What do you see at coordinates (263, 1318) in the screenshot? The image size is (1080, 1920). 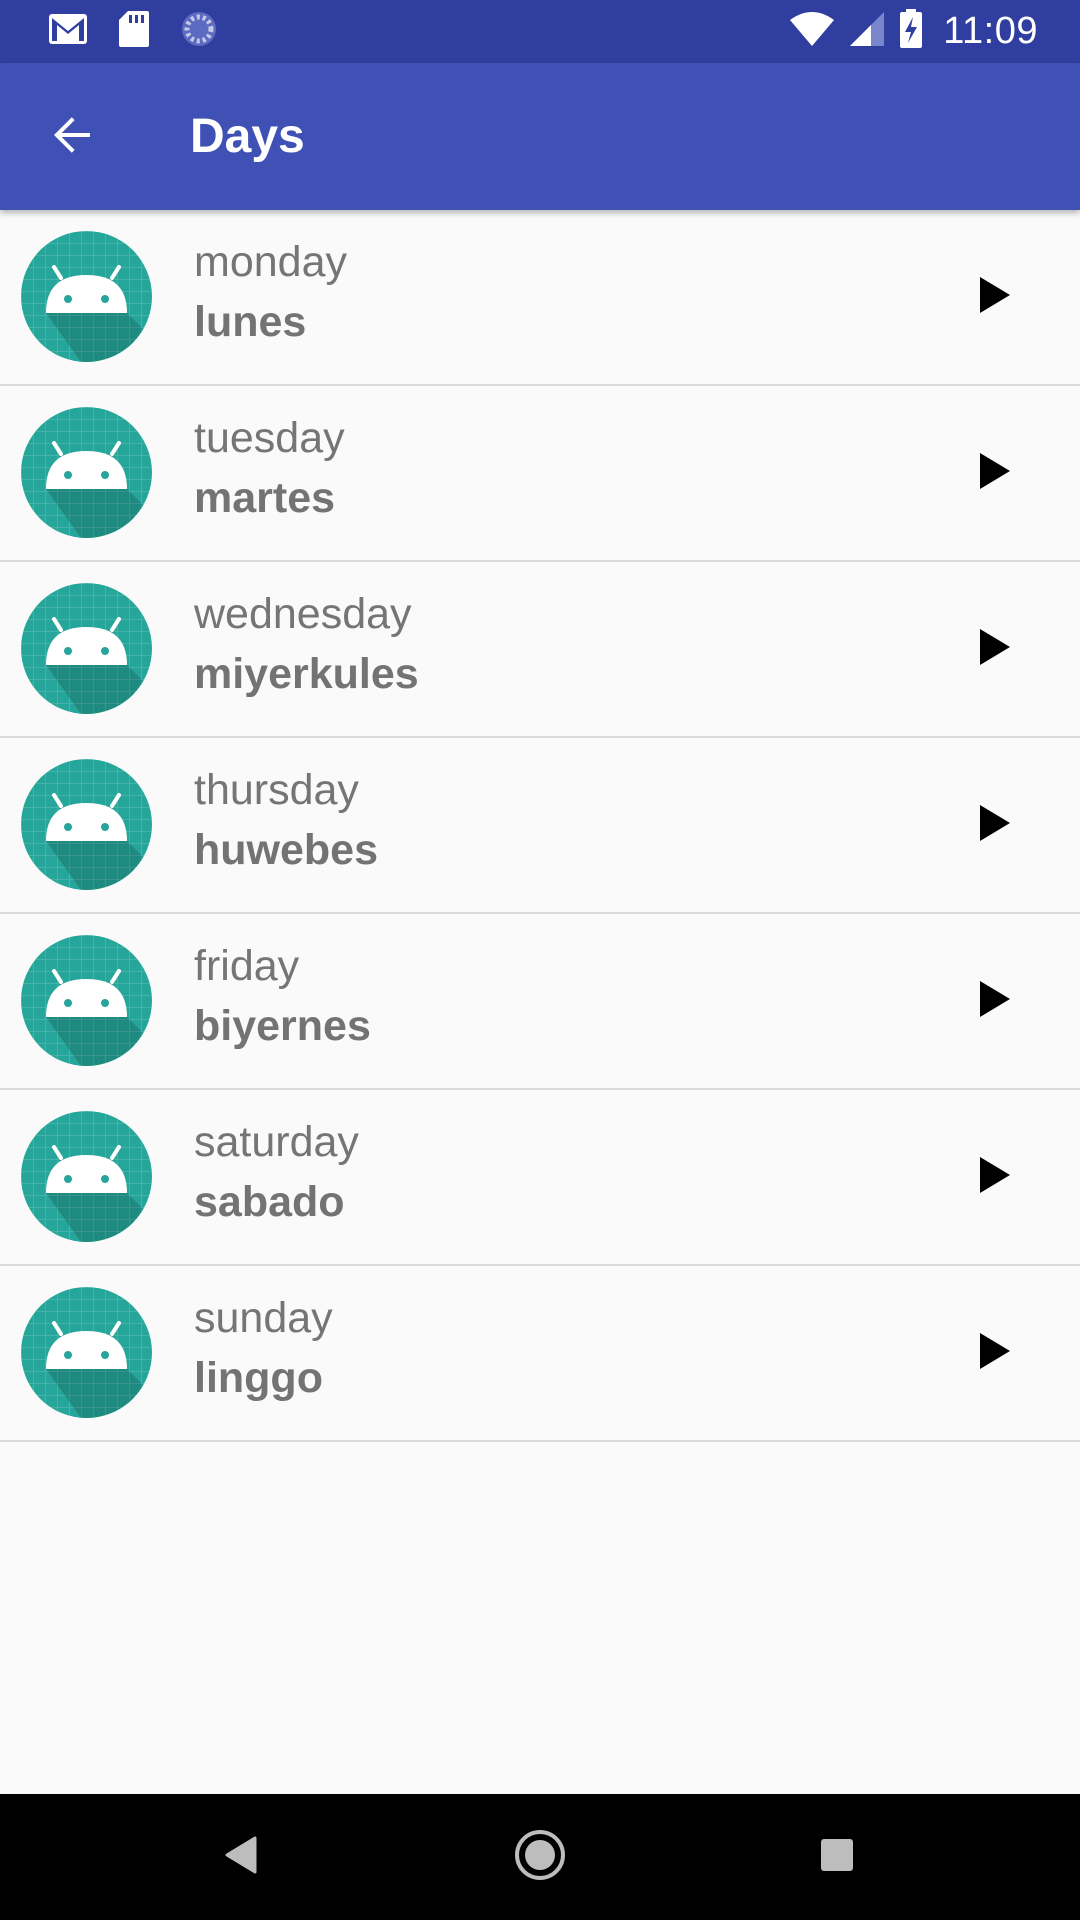 I see `english-day-label: sunday` at bounding box center [263, 1318].